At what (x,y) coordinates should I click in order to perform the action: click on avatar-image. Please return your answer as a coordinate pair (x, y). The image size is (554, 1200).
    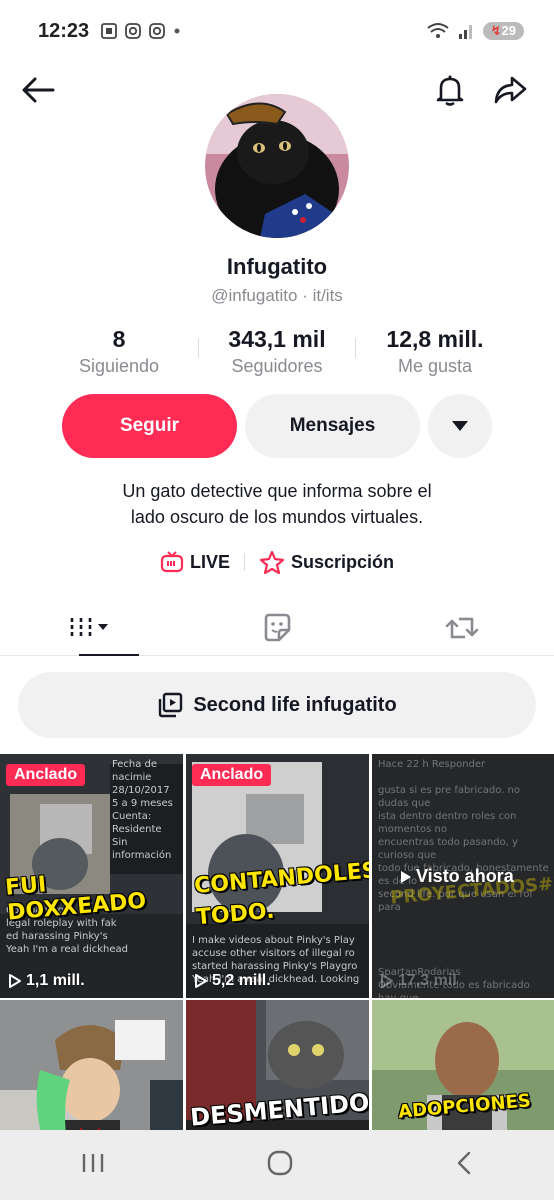
    Looking at the image, I should click on (277, 166).